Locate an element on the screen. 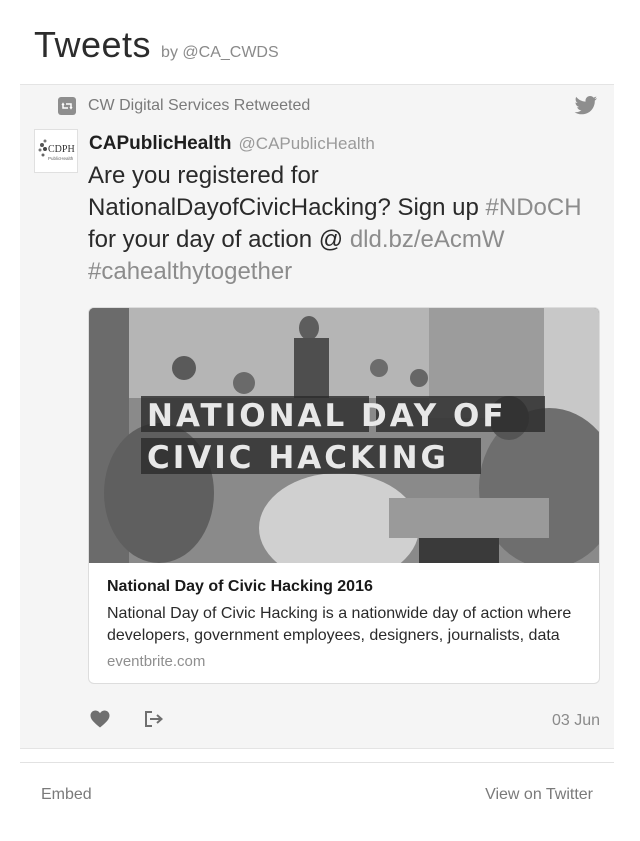 The width and height of the screenshot is (640, 841). tweet-link: dld.bz/eAcmW is located at coordinates (427, 239).